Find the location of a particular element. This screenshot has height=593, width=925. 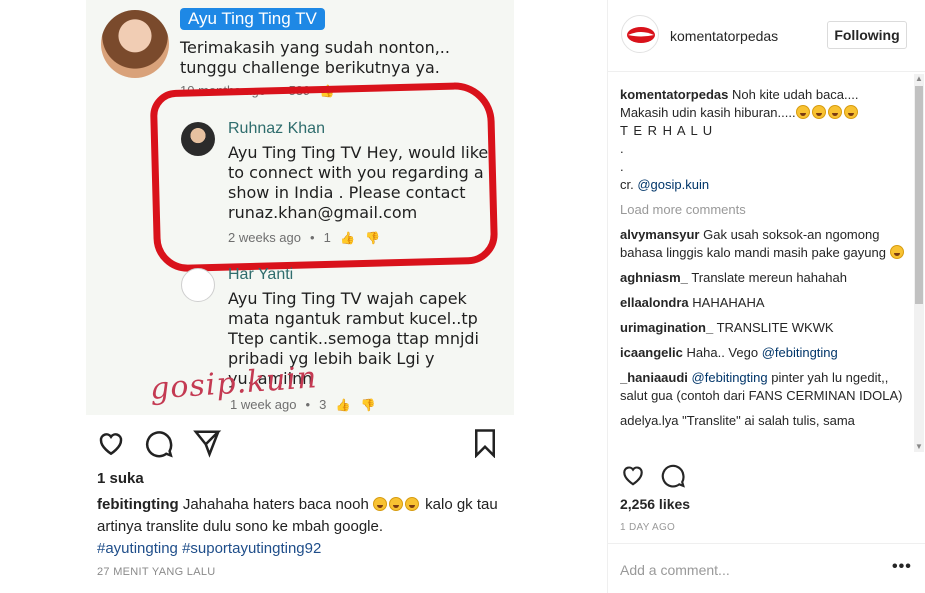

post-timestamp: 1 DAY AGO is located at coordinates (648, 527).